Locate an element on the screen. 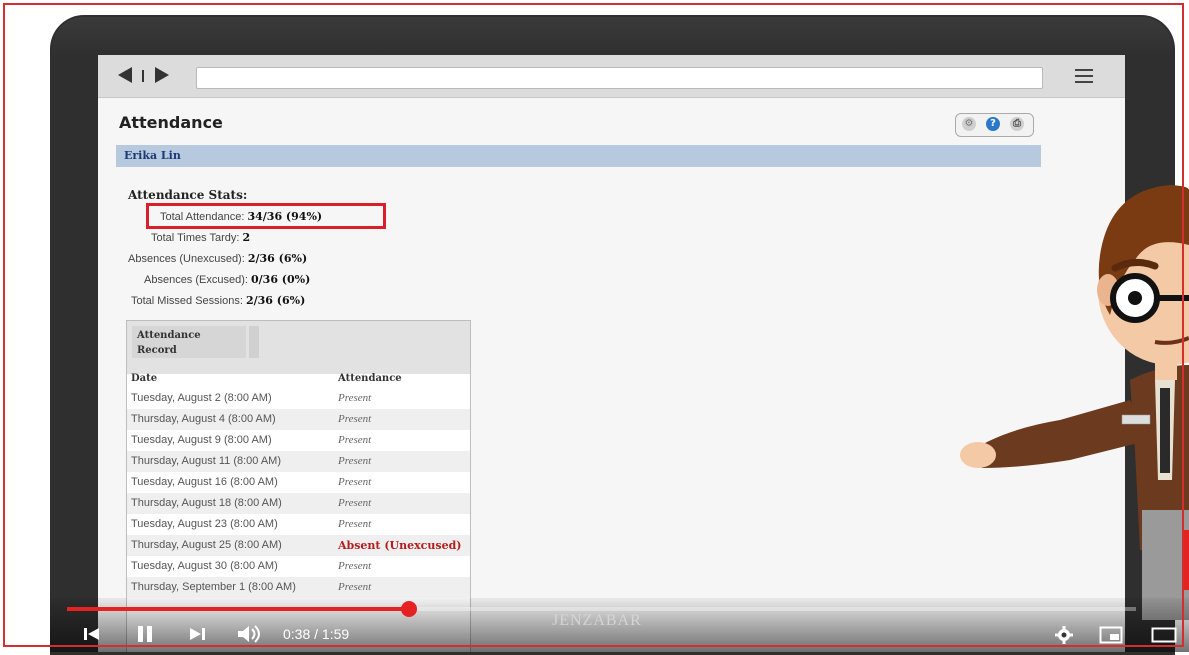 This screenshot has height=655, width=1189. table-row: Tuesday, August 9 (8:00 AM) Present is located at coordinates (298, 440).